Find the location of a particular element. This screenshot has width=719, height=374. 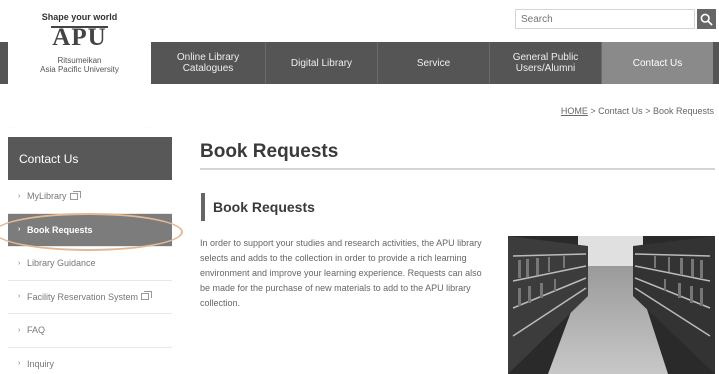

logo-tagline: Shape your world is located at coordinates (79, 17).